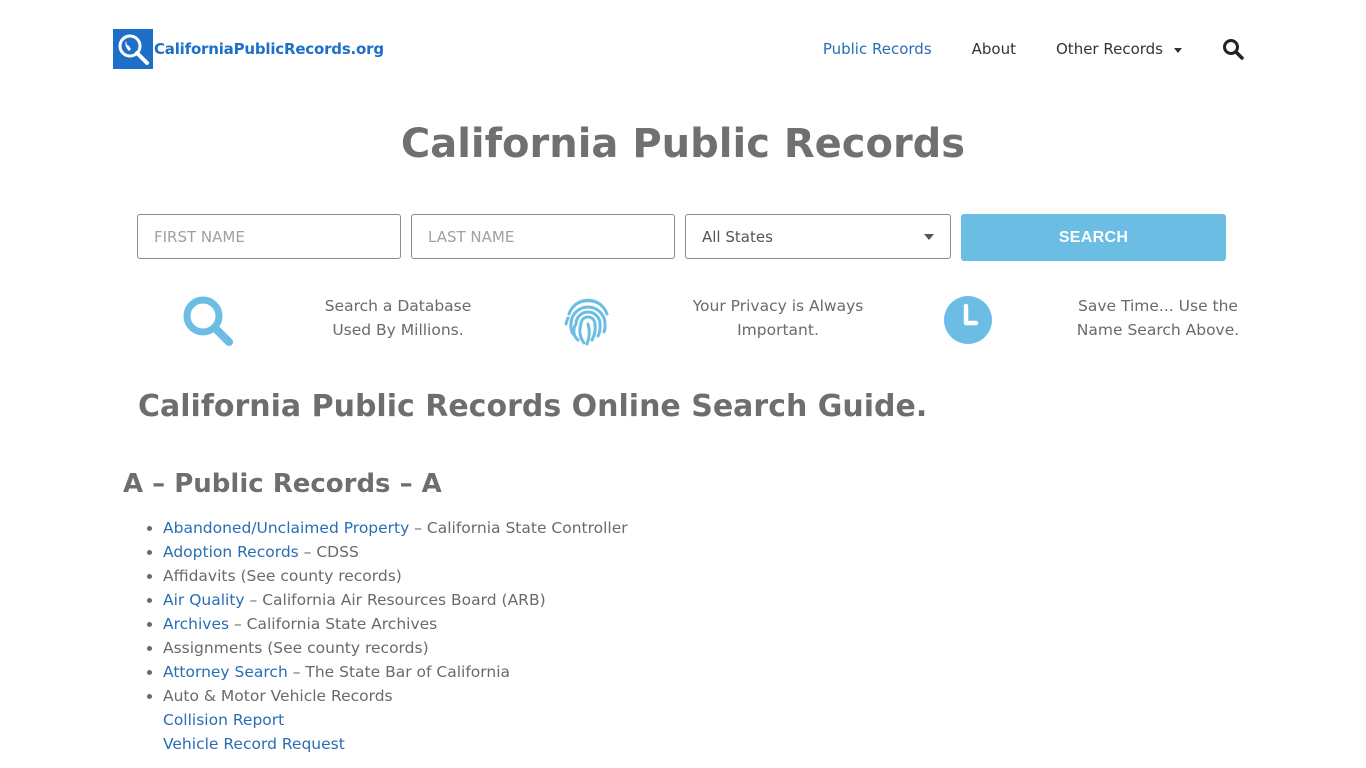  I want to click on site-logo: CaliforniaPublicRecords.org, so click(248, 49).